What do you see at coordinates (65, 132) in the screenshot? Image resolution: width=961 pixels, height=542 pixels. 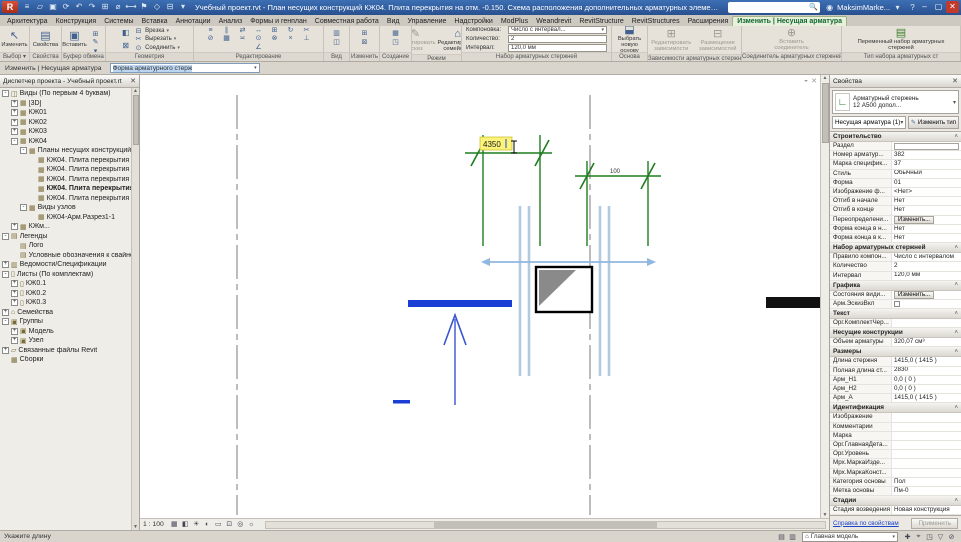 I see `tree-item: + ▦ КЖ03` at bounding box center [65, 132].